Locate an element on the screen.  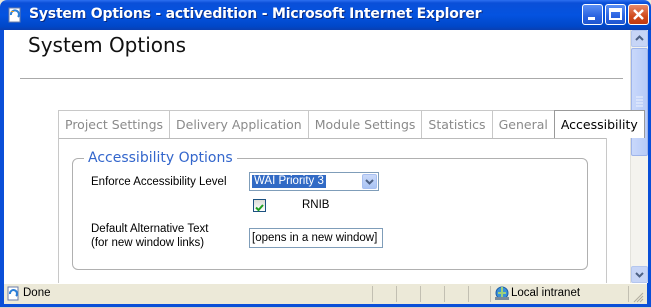
tab-accessibility: Accessibility is located at coordinates (599, 124).